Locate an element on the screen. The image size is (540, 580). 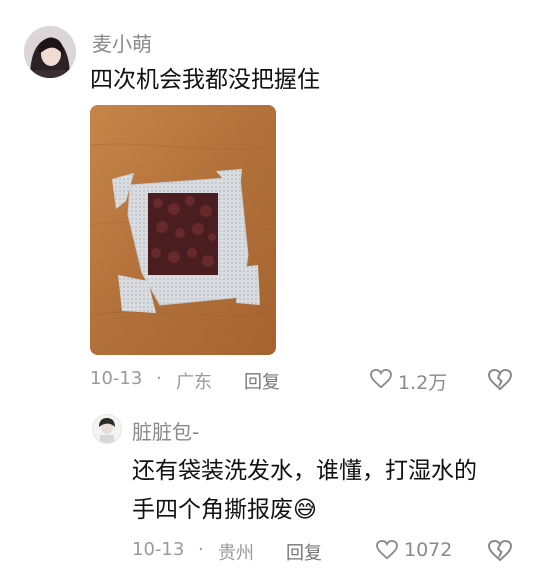
reply-username: 脏脏包- is located at coordinates (165, 430).